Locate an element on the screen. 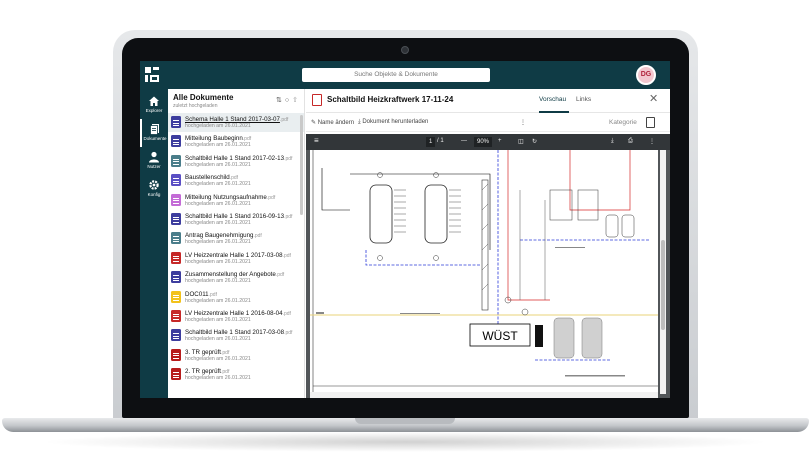 The image size is (811, 472). app-logo-icon is located at coordinates (152, 74).